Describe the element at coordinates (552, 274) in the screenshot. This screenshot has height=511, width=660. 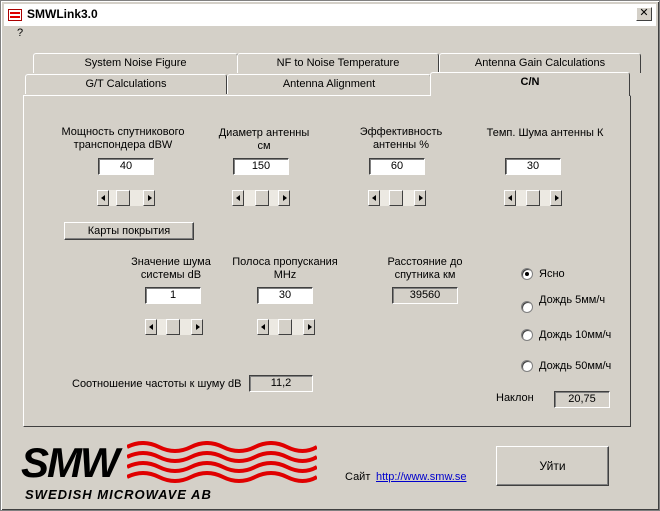
I see `weather-option-label: Ясно` at that location.